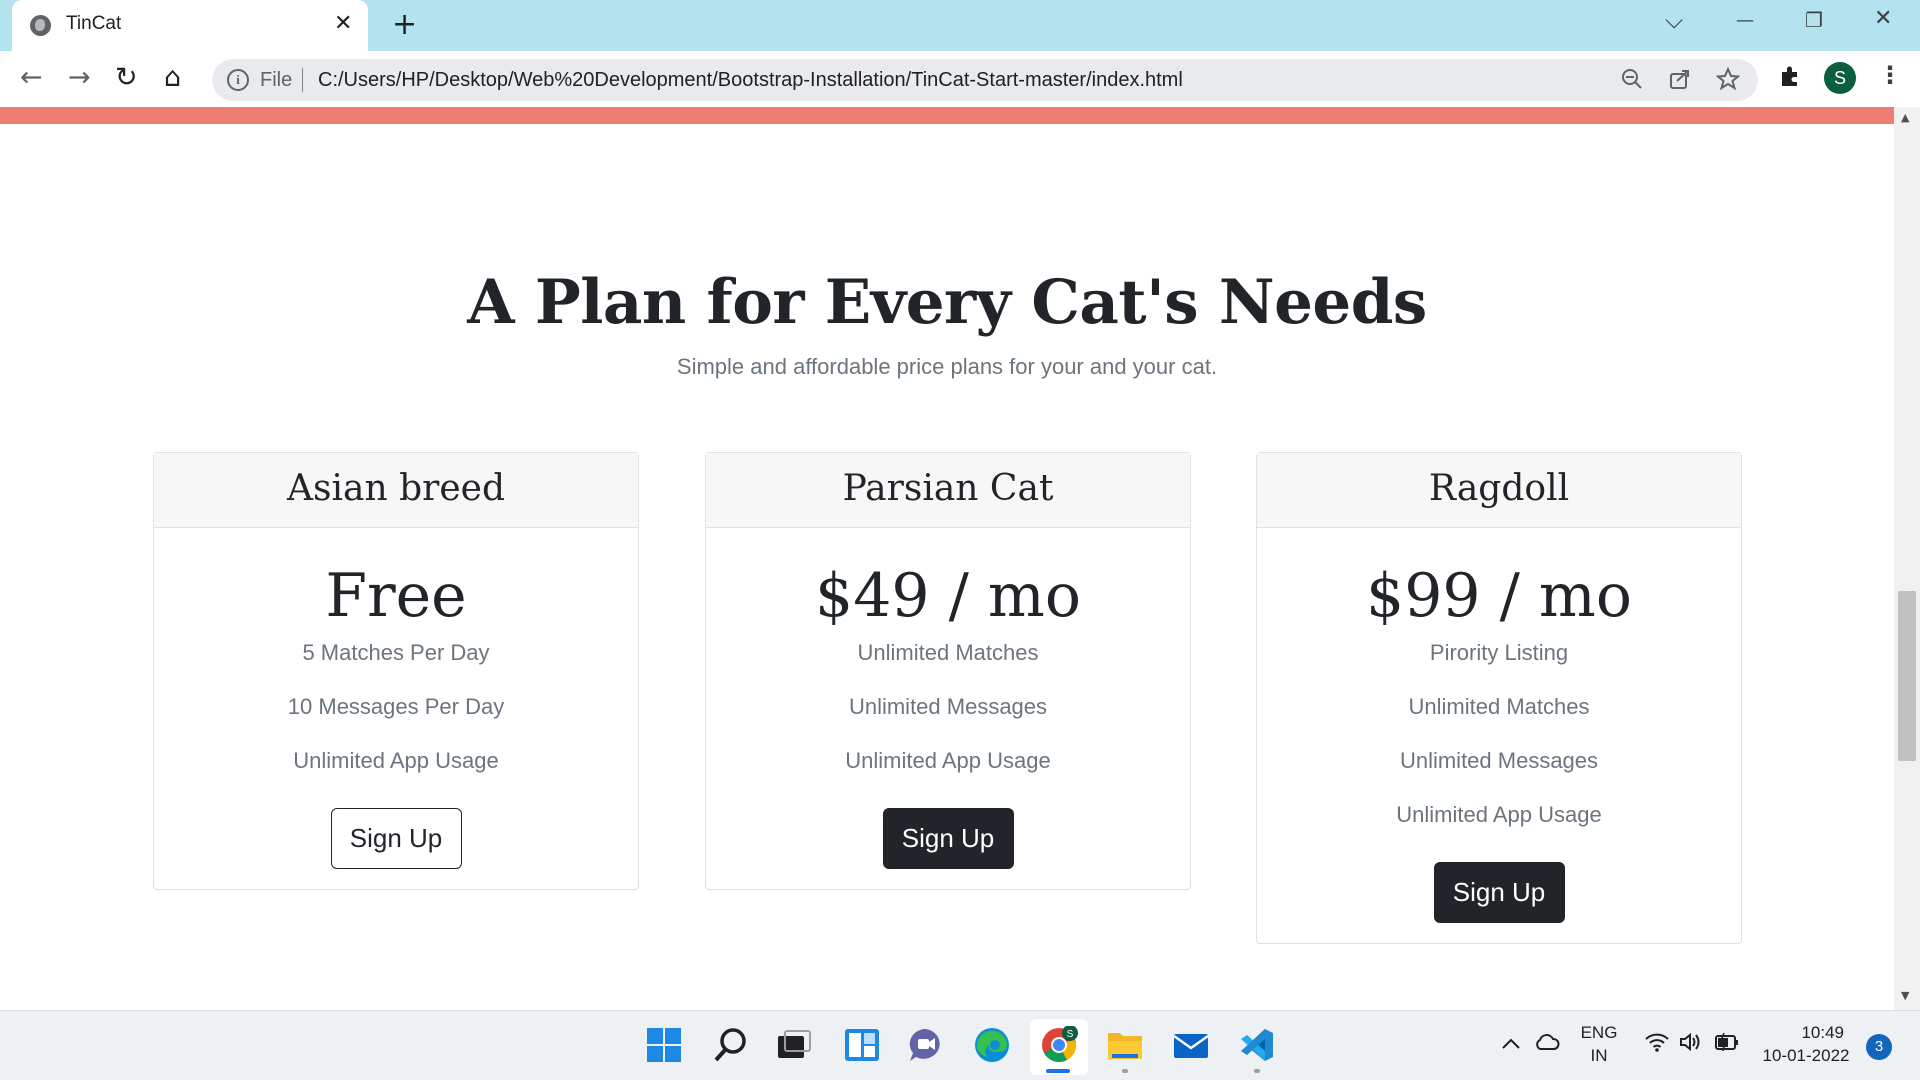  What do you see at coordinates (1879, 1047) in the screenshot?
I see `notification-count-badge: 3` at bounding box center [1879, 1047].